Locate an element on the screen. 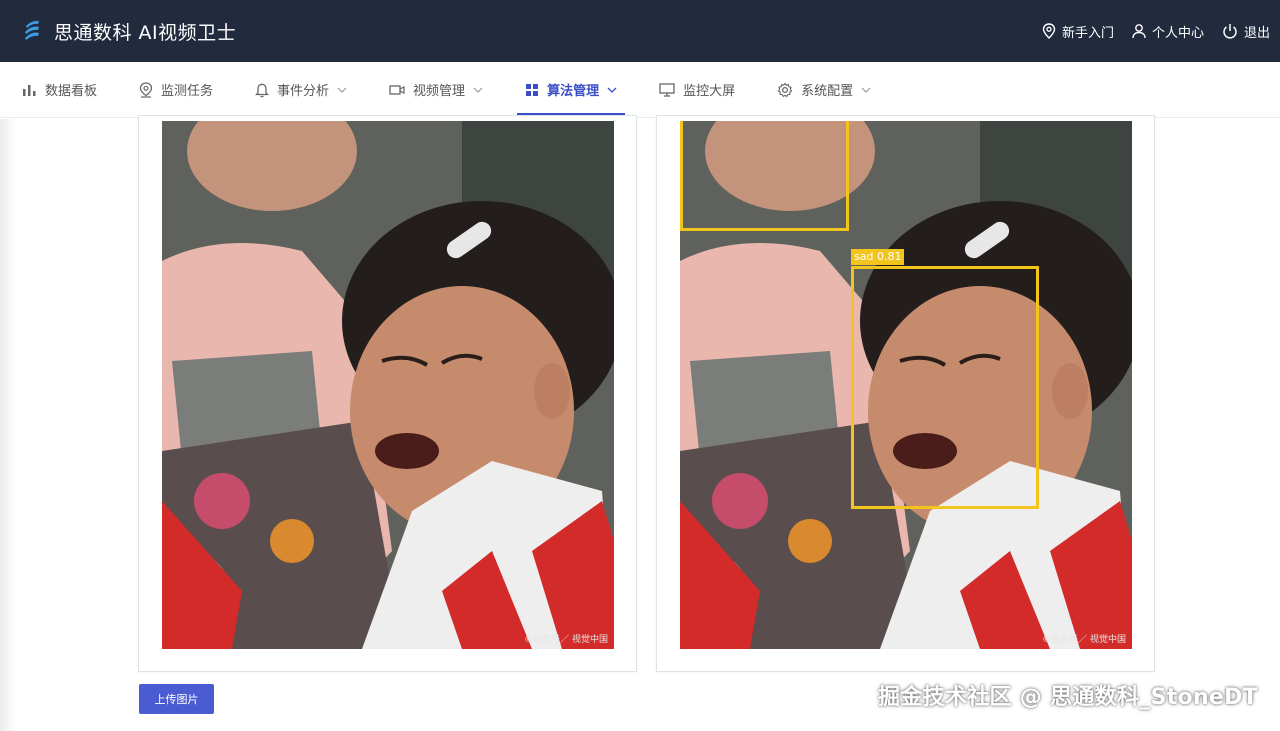  video-camera-icon is located at coordinates (397, 89).